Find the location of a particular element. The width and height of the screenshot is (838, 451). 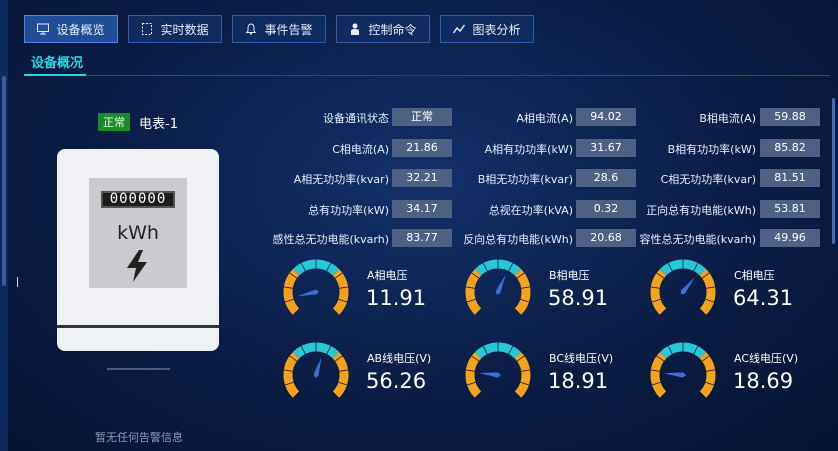

tab-label: 实时数据 is located at coordinates (184, 29).